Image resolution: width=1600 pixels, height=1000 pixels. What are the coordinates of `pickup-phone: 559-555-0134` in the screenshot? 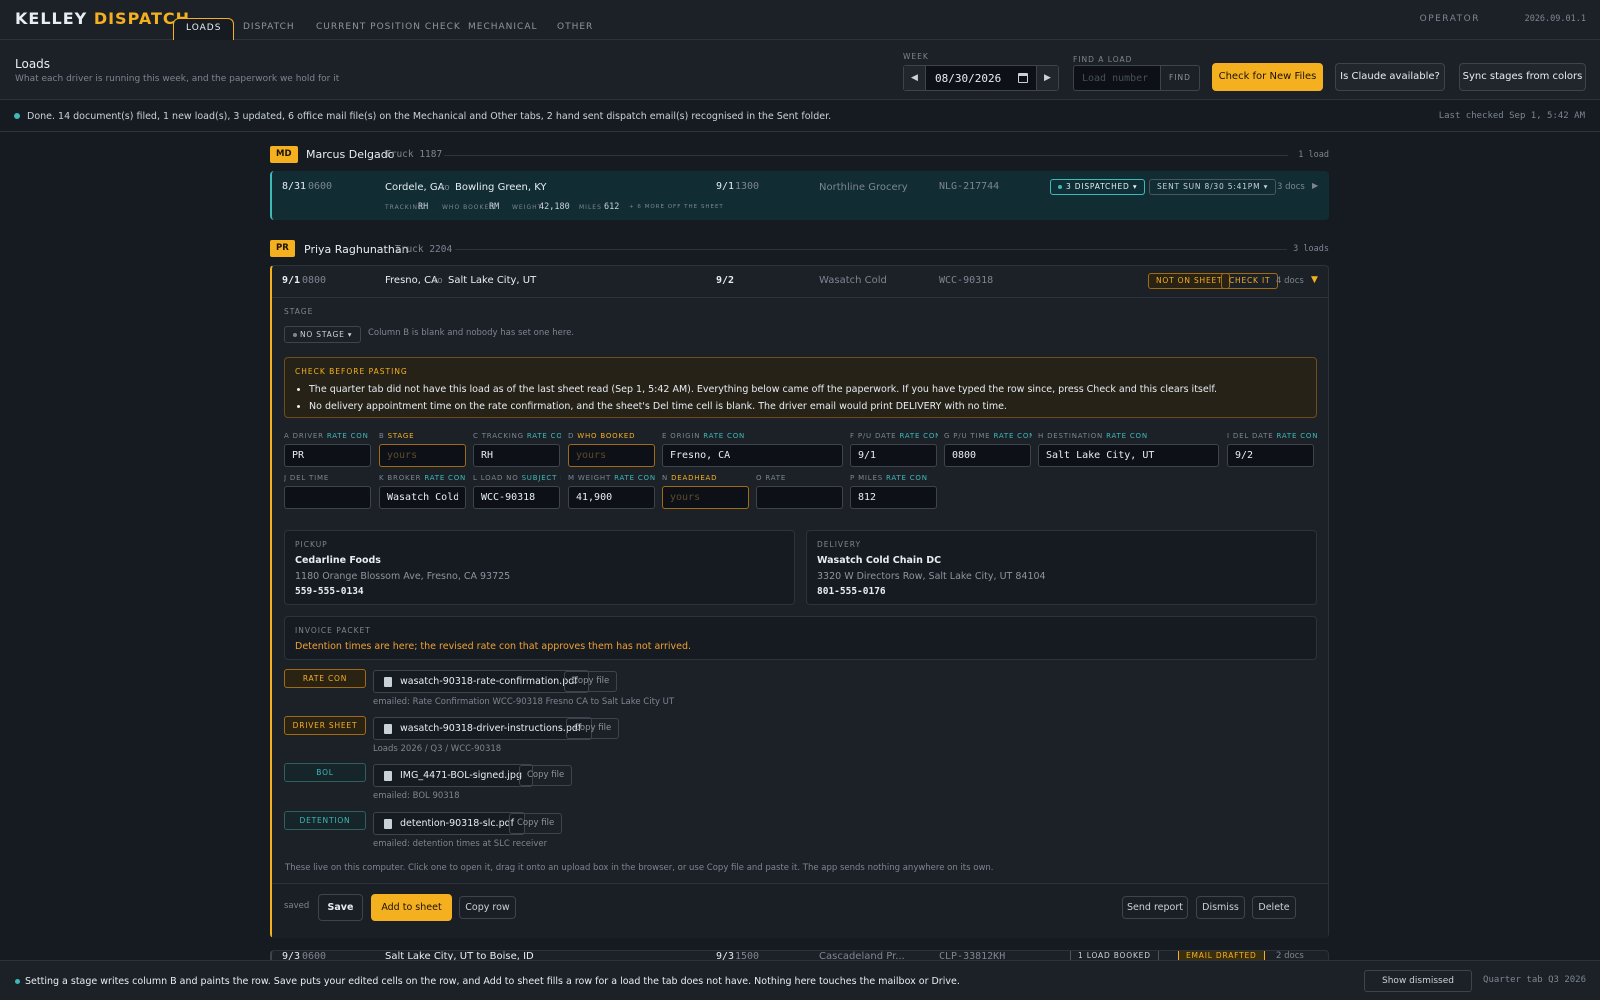 It's located at (329, 591).